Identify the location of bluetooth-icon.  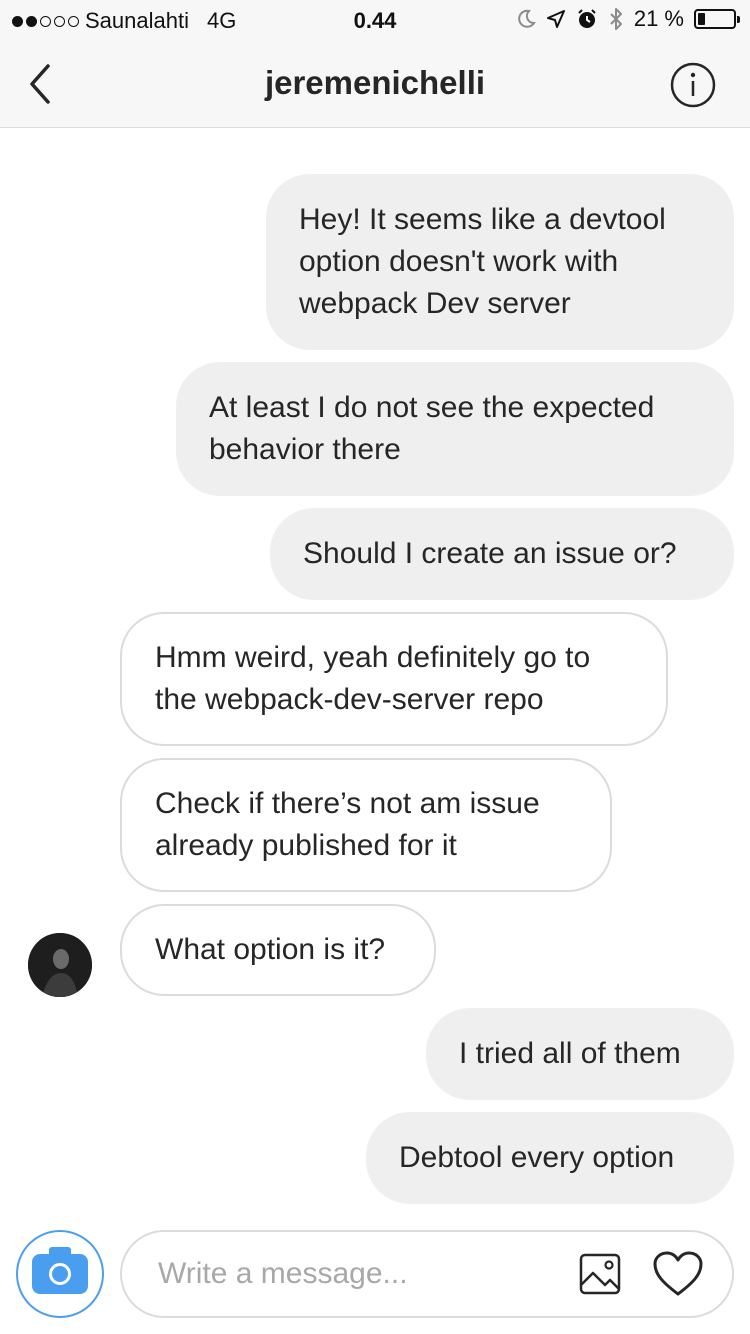
(616, 19).